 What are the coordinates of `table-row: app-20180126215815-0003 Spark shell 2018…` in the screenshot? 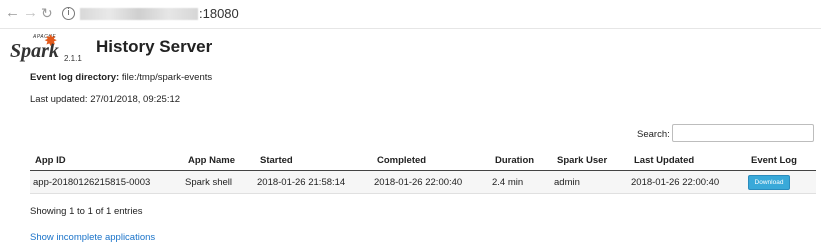 It's located at (423, 182).